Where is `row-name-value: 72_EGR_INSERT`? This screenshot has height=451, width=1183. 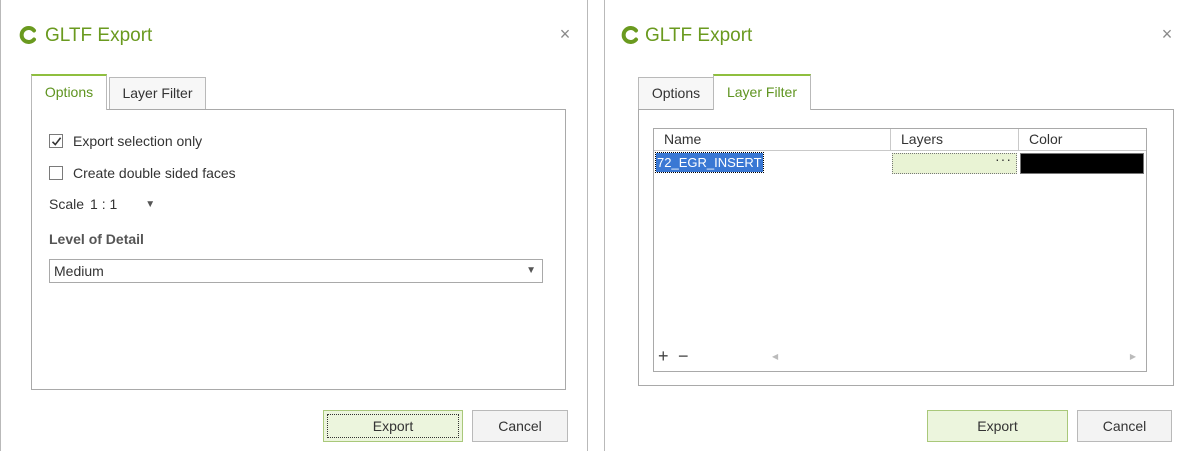
row-name-value: 72_EGR_INSERT is located at coordinates (709, 162).